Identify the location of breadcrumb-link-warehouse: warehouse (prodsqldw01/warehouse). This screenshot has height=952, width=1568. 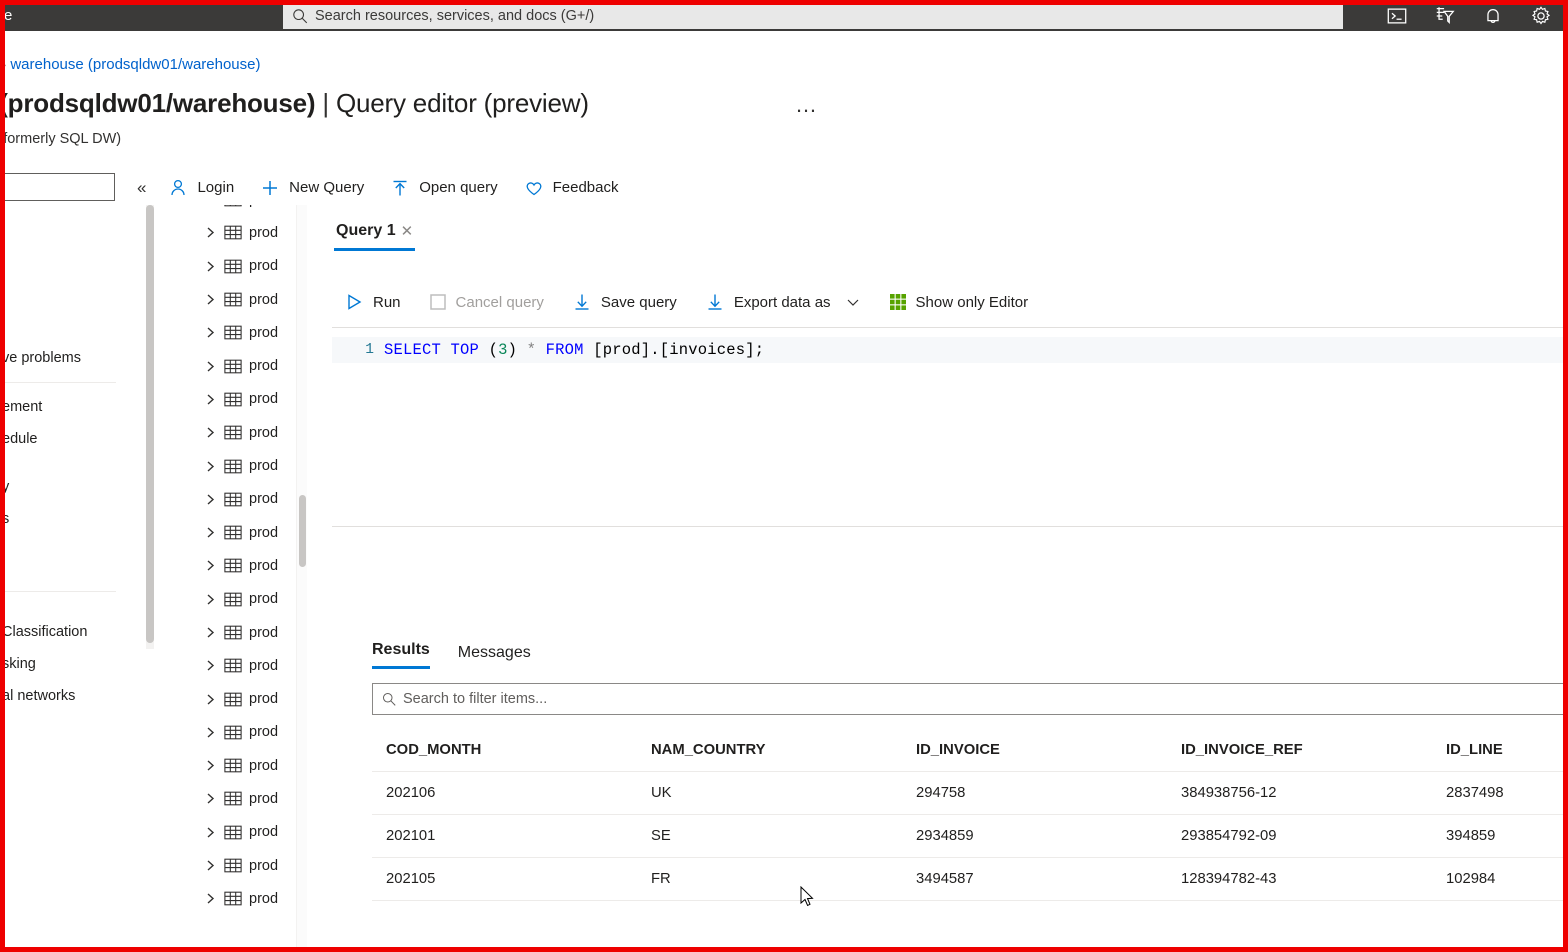
(135, 64).